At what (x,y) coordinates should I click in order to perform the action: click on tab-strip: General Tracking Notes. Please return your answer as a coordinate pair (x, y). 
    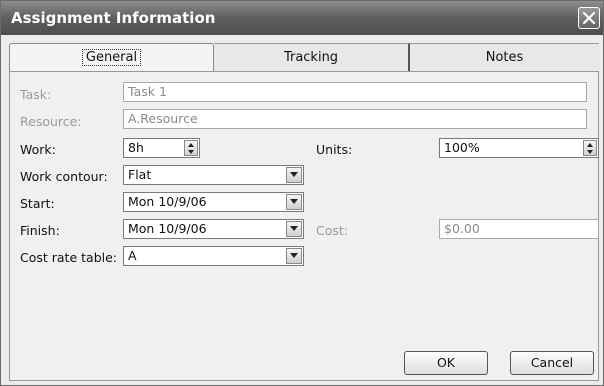
    Looking at the image, I should click on (304, 57).